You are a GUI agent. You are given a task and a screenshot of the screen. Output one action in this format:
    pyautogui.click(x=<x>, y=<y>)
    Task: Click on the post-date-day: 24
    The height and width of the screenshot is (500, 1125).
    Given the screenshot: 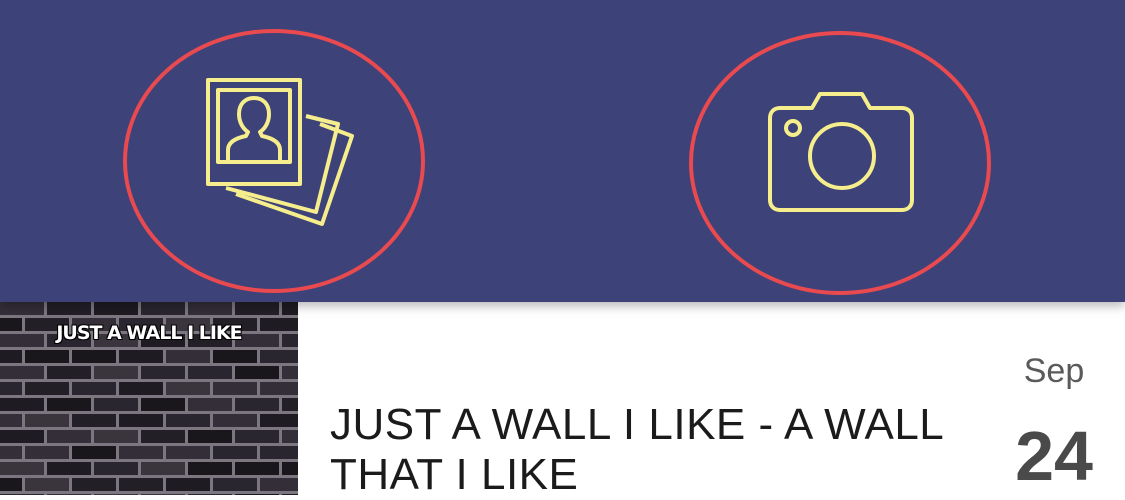 What is the action you would take?
    pyautogui.click(x=1054, y=456)
    